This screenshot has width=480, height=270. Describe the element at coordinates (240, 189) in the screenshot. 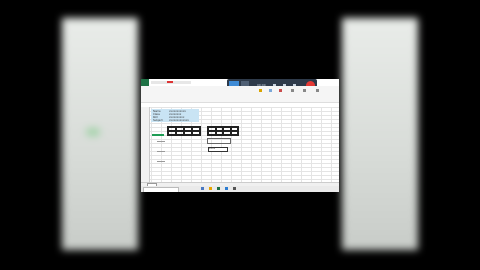

I see `windows-taskbar` at that location.